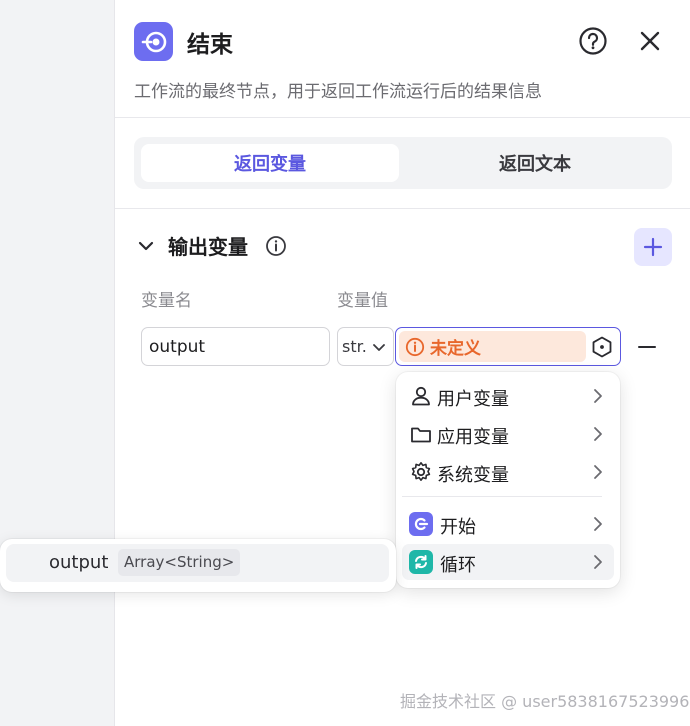 This screenshot has width=690, height=726. What do you see at coordinates (276, 246) in the screenshot?
I see `info-icon` at bounding box center [276, 246].